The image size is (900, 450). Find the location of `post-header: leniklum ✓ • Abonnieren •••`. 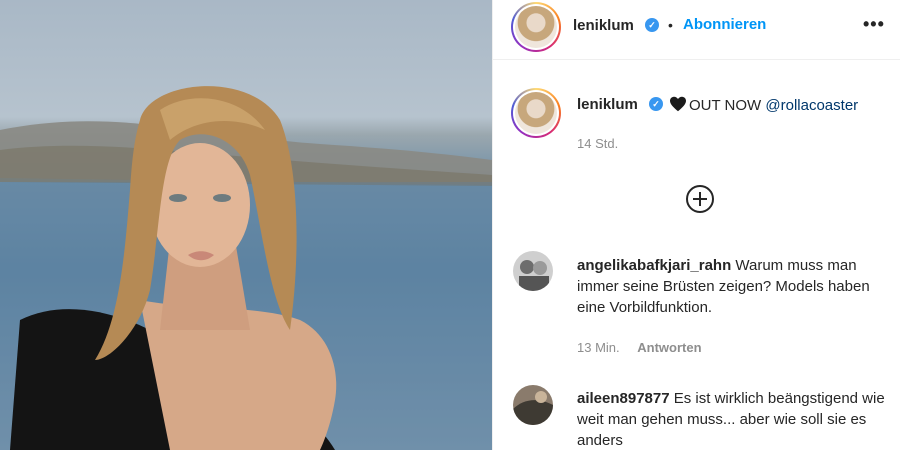

post-header: leniklum ✓ • Abonnieren ••• is located at coordinates (696, 30).